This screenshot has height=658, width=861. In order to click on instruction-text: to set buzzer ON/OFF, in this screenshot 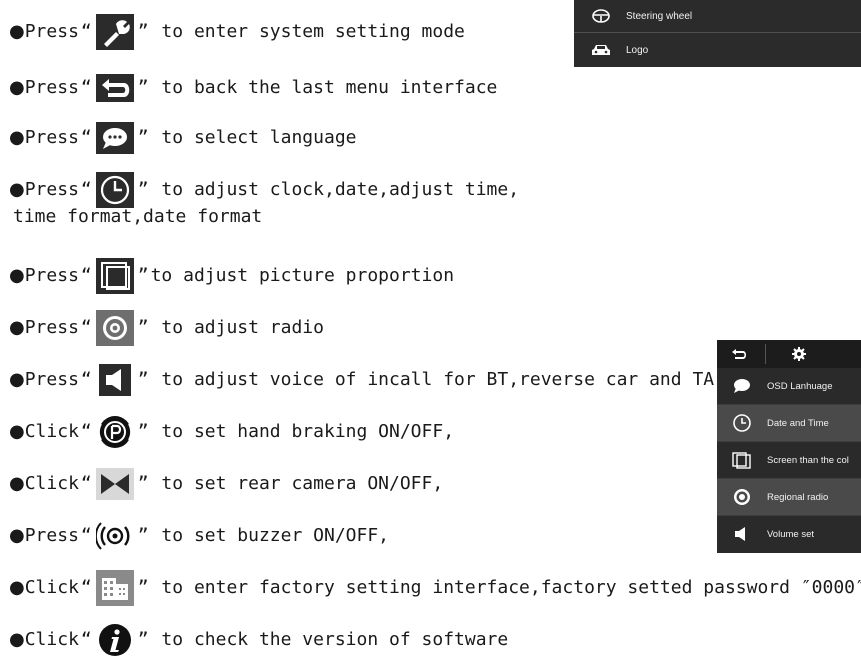, I will do `click(270, 535)`.